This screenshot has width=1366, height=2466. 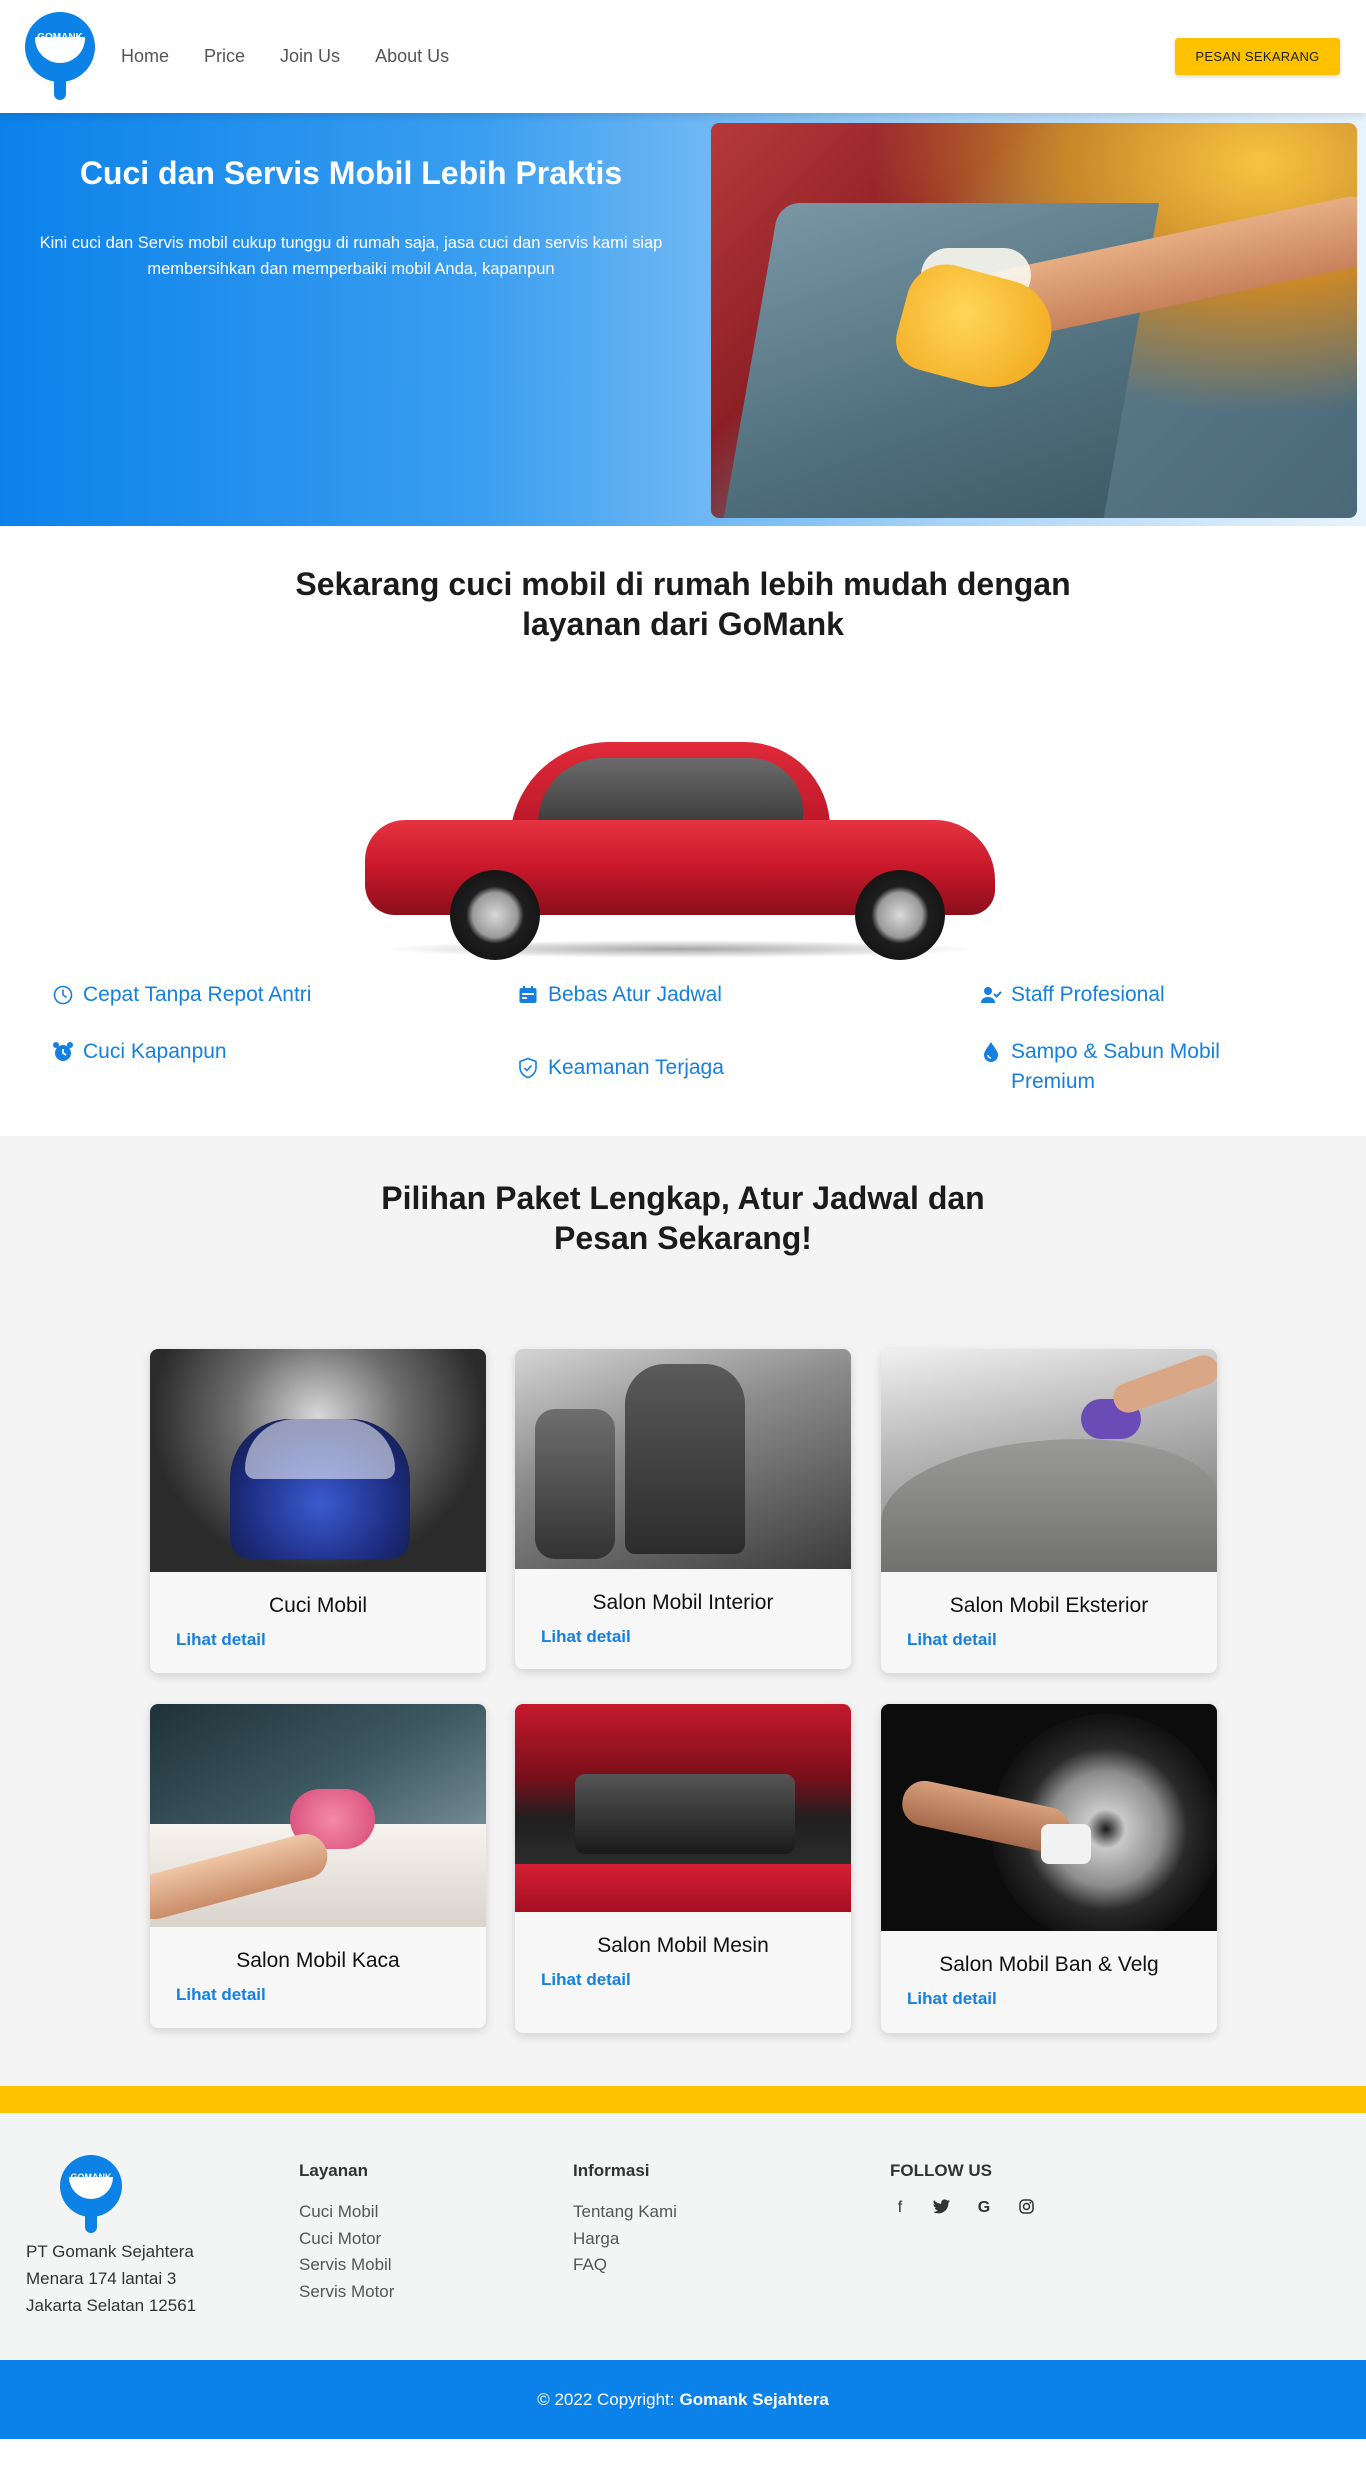 I want to click on feature-item: Bebas Atur Jadwal, so click(x=707, y=995).